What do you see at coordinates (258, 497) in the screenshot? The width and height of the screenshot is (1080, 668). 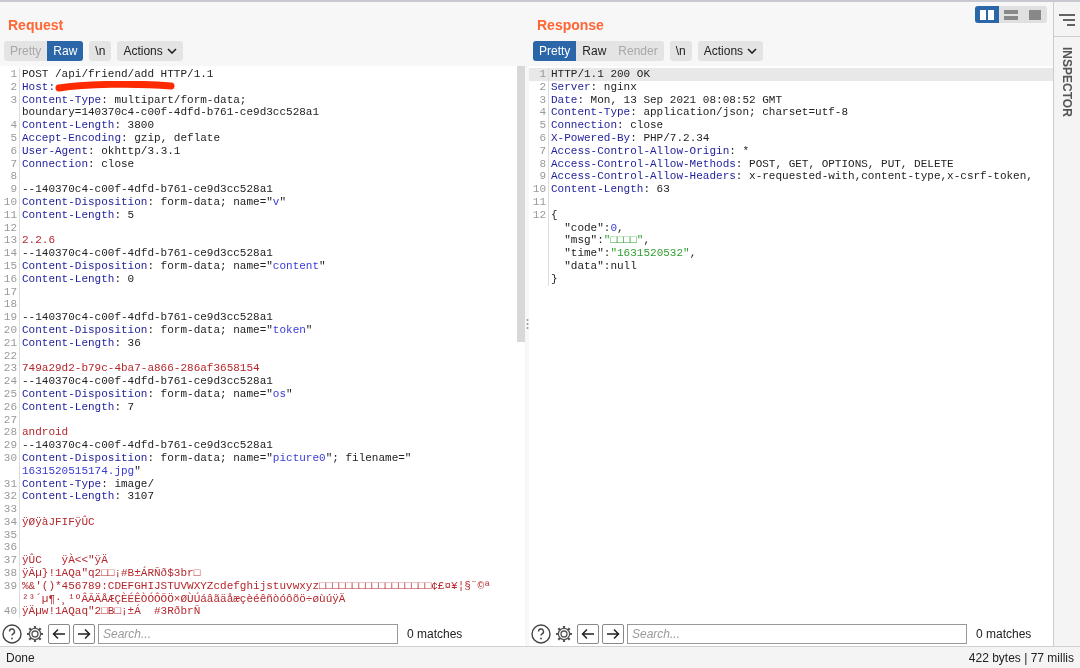 I see `code-line: 32 Content-Length: 3107` at bounding box center [258, 497].